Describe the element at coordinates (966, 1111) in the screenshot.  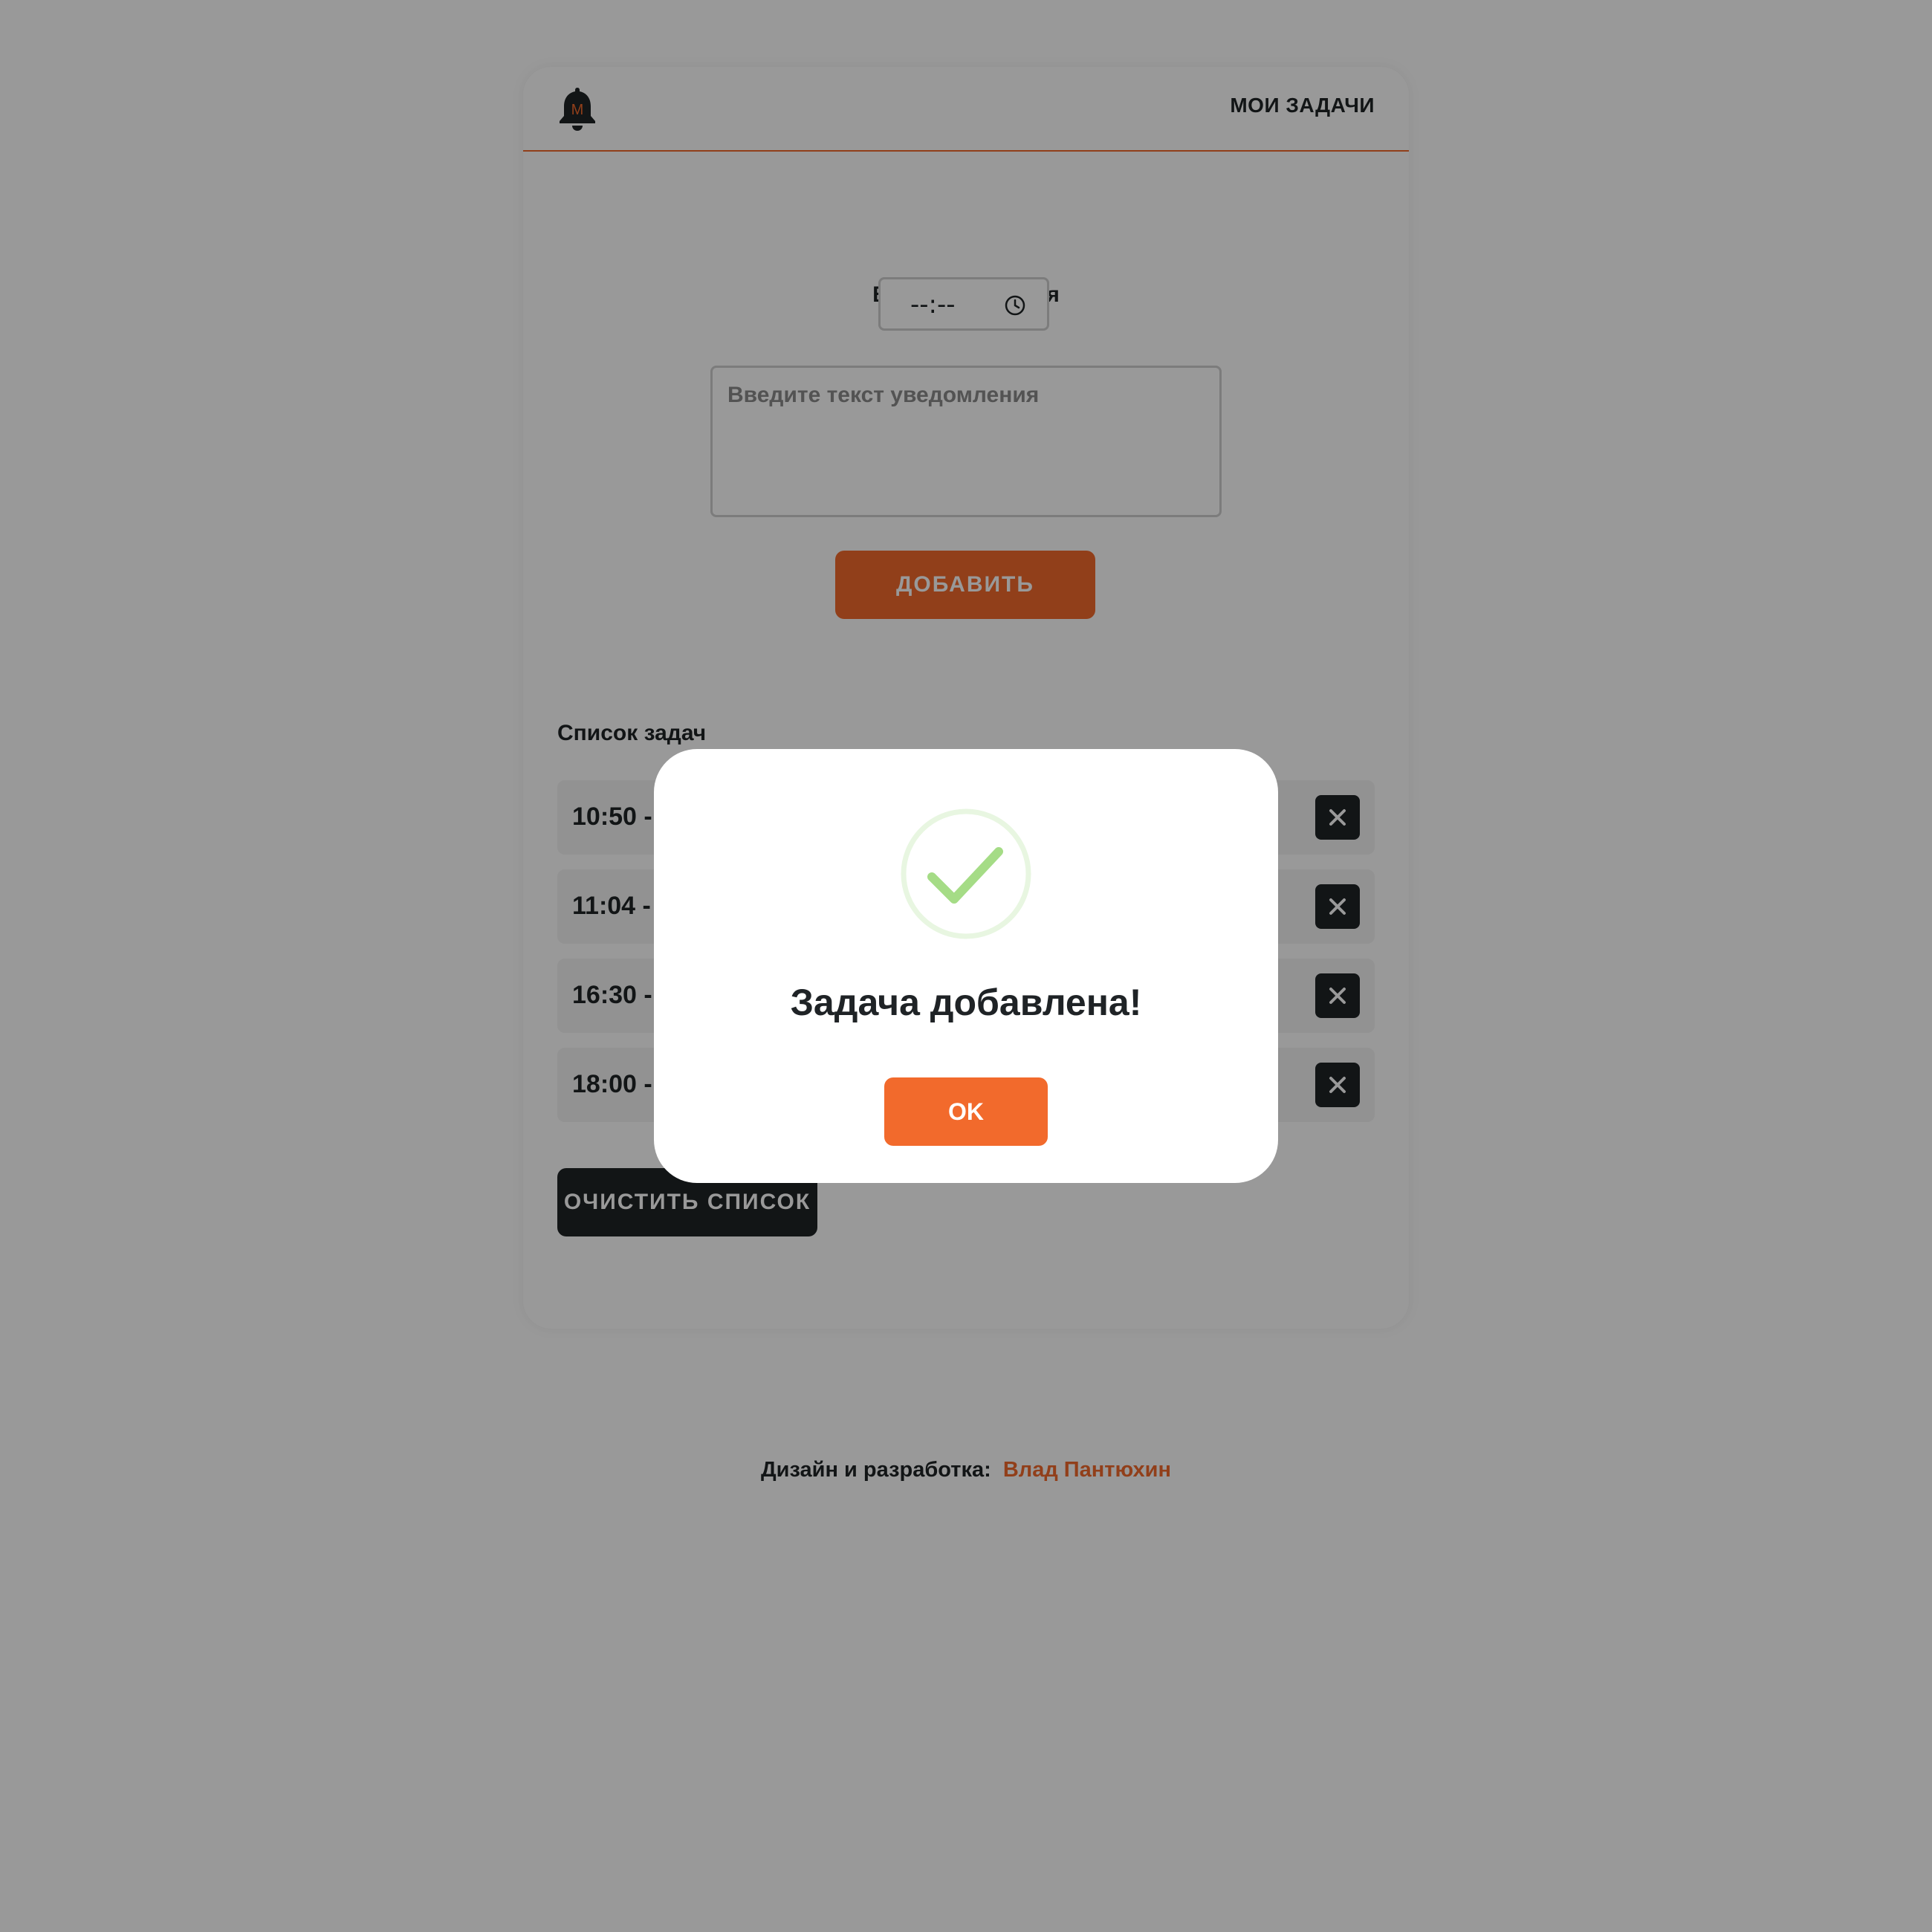
I see `ok-button: OK` at that location.